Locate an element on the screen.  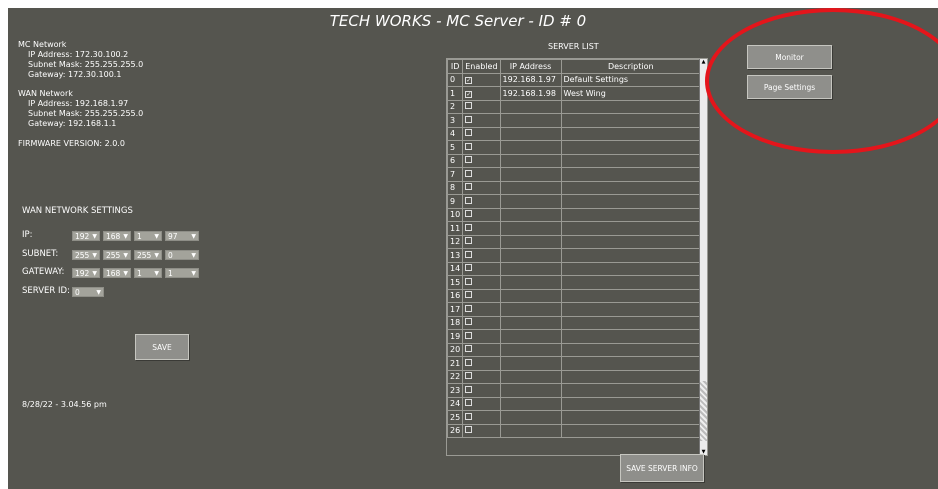
scrollbar-thumb is located at coordinates (703, 411).